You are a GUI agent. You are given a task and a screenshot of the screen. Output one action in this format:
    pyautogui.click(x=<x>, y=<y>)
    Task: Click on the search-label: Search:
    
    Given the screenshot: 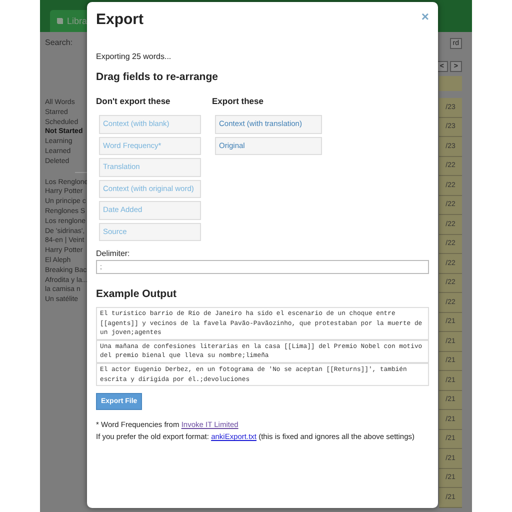 What is the action you would take?
    pyautogui.click(x=59, y=42)
    